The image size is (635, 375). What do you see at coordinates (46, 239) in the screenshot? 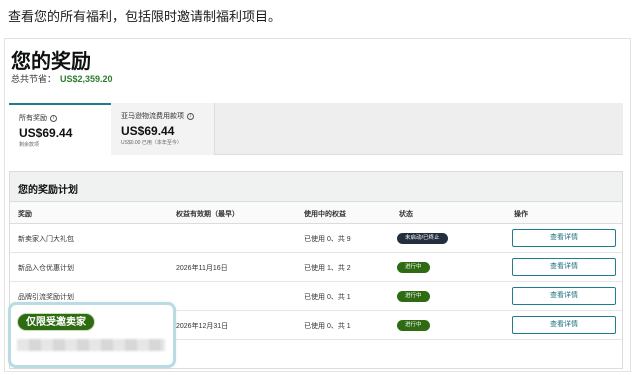
I see `reward-name: 新卖家入门大礼包` at bounding box center [46, 239].